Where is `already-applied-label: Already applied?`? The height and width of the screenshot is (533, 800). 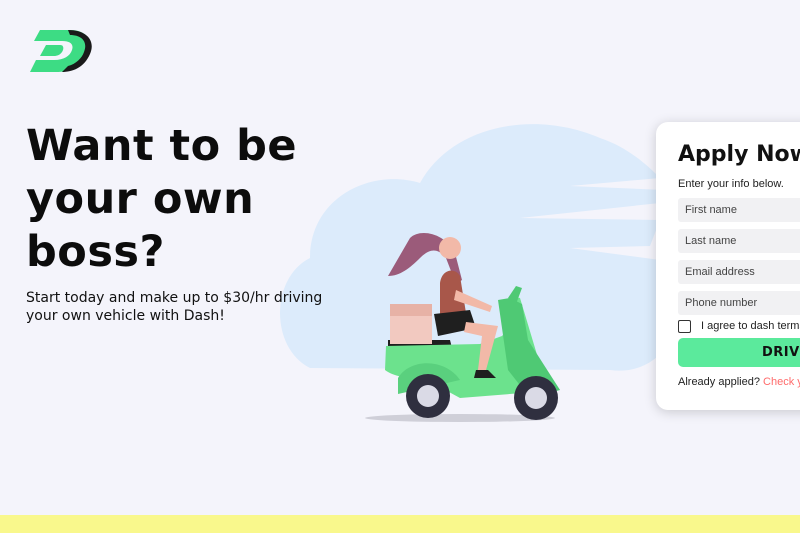
already-applied-label: Already applied? is located at coordinates (719, 382).